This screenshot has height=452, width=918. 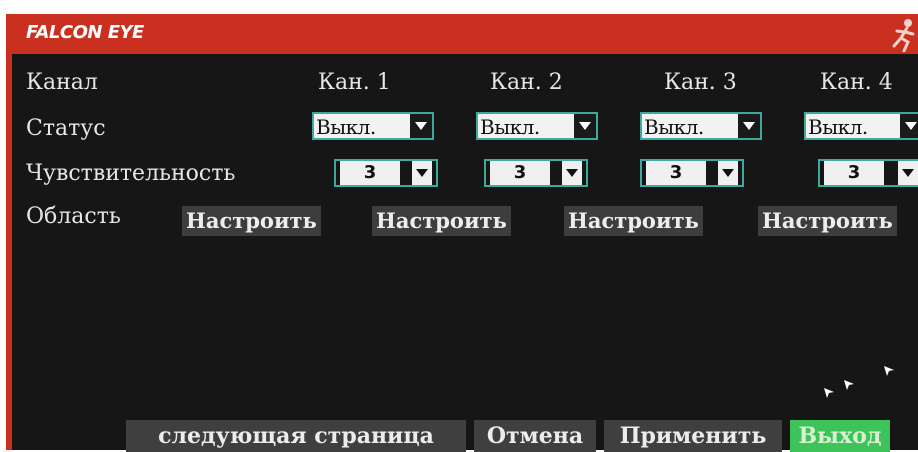 What do you see at coordinates (856, 82) in the screenshot?
I see `channel-header-4: Кан. 4` at bounding box center [856, 82].